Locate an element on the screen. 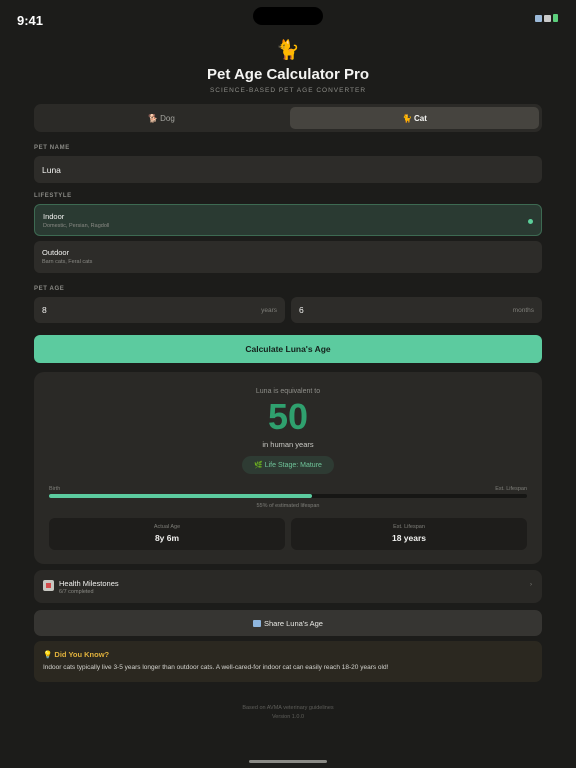 The height and width of the screenshot is (768, 576). stat-value: 8y 6m is located at coordinates (167, 538).